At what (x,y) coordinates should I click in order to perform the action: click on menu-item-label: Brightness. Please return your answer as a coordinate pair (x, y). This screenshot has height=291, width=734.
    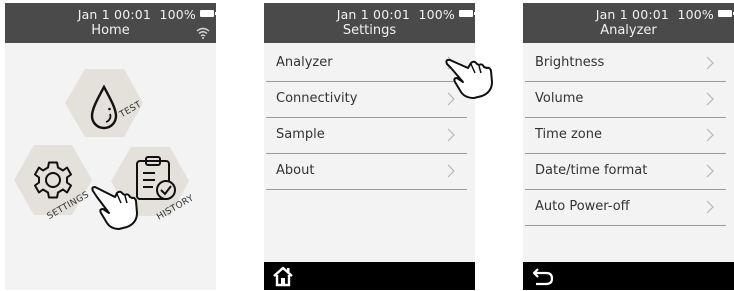
    Looking at the image, I should click on (570, 62).